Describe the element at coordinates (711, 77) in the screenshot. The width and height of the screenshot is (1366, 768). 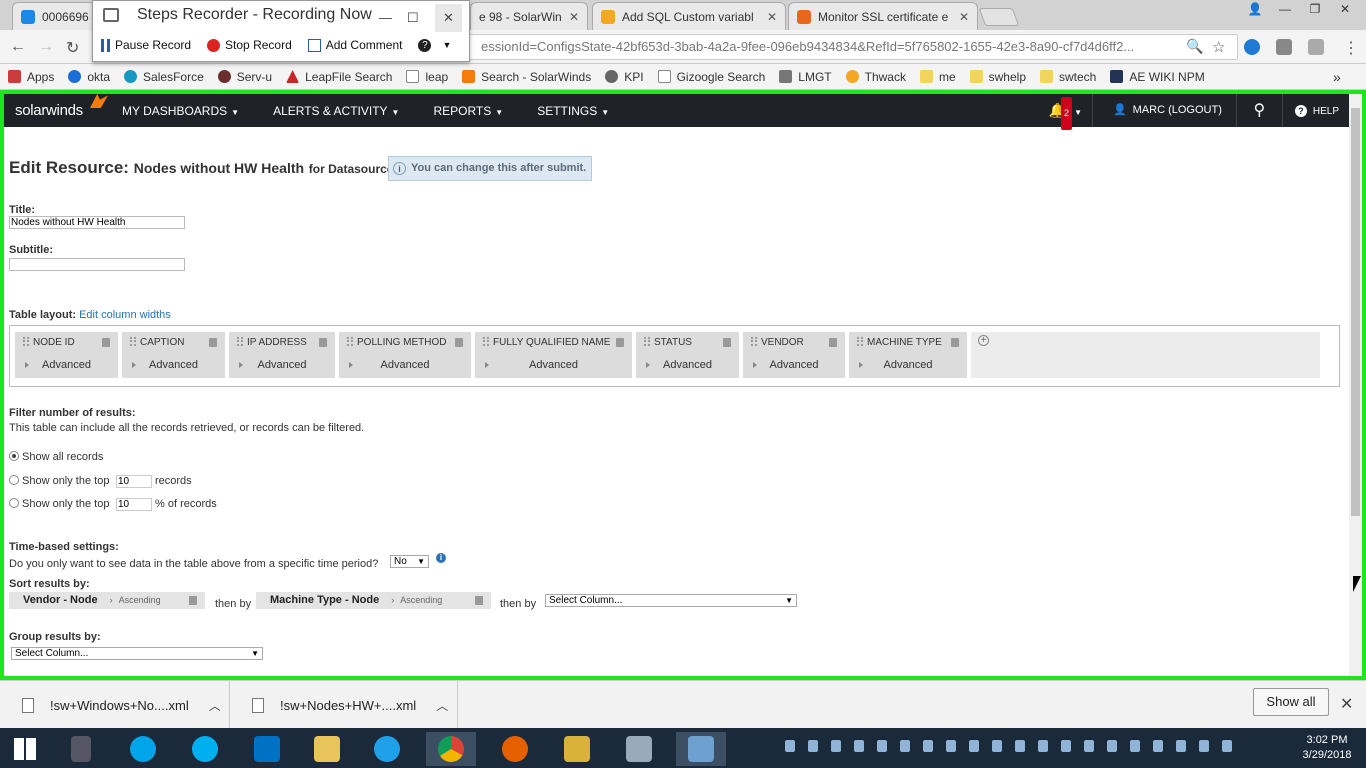
I see `bookmark-gizoogle: Gizoogle Search` at that location.